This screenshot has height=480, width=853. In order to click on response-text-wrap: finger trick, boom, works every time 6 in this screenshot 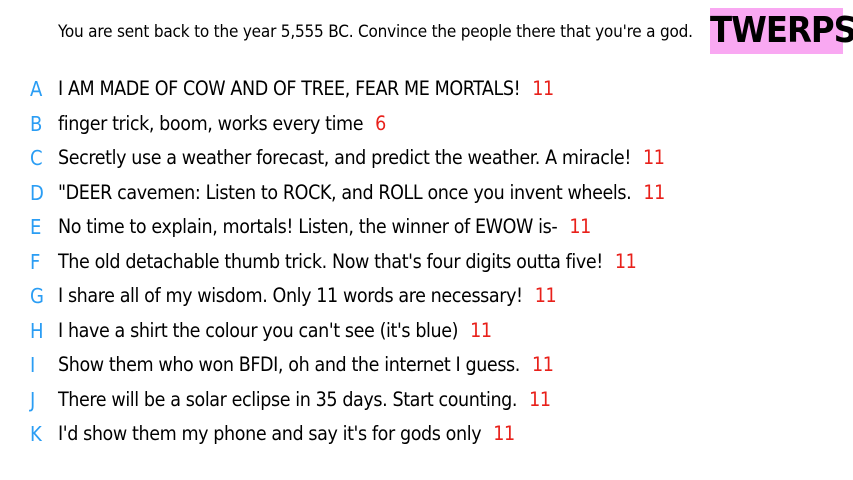, I will do `click(222, 124)`.